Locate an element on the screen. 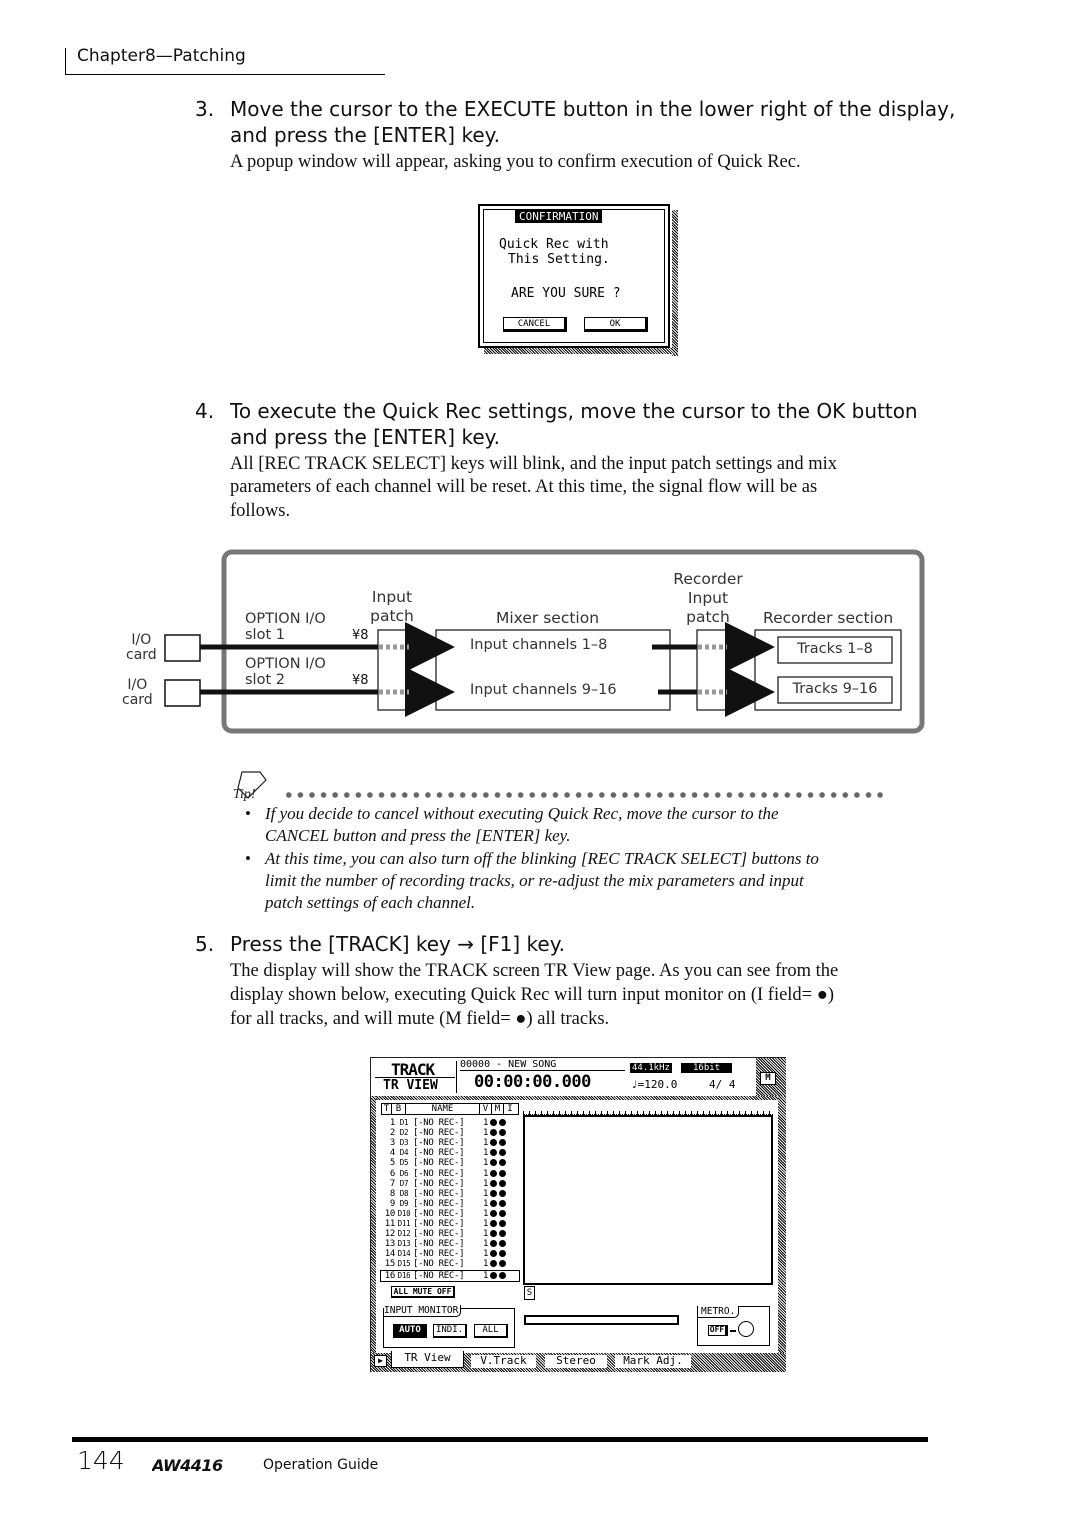 This screenshot has width=1080, height=1528. start-marker: S is located at coordinates (529, 1293).